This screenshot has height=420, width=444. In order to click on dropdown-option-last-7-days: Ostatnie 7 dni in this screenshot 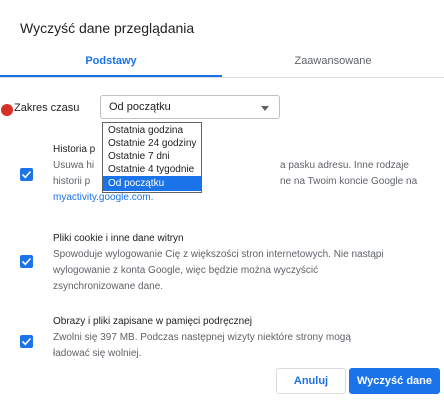, I will do `click(152, 156)`.